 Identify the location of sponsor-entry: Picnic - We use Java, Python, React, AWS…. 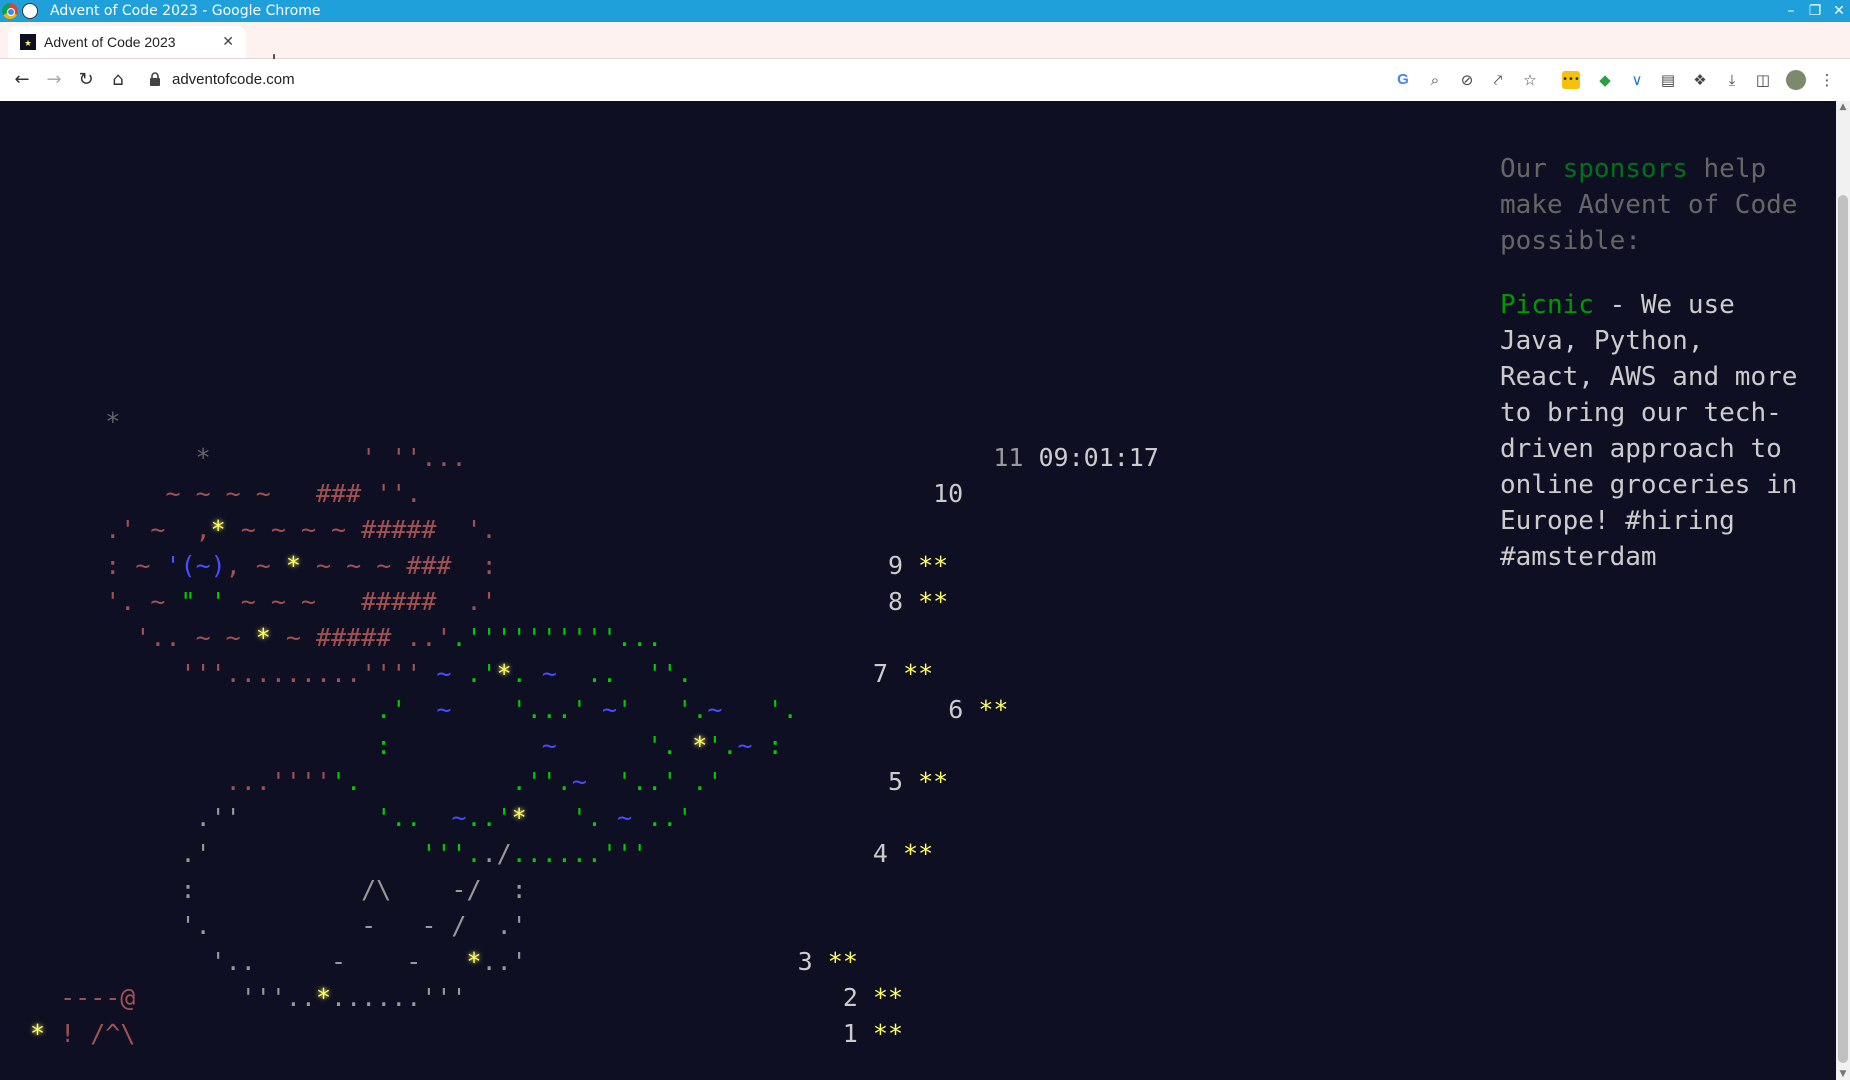
(1655, 431).